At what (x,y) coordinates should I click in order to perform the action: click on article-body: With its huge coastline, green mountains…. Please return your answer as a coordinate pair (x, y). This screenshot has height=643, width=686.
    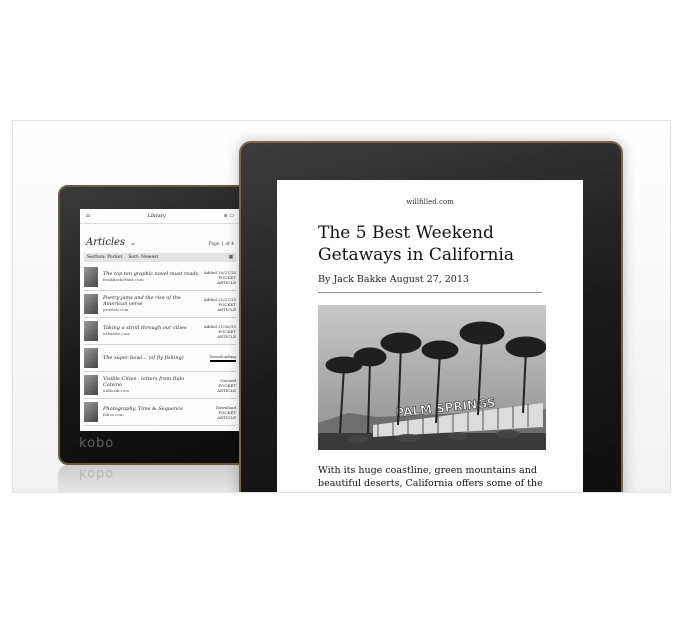
    Looking at the image, I should click on (430, 478).